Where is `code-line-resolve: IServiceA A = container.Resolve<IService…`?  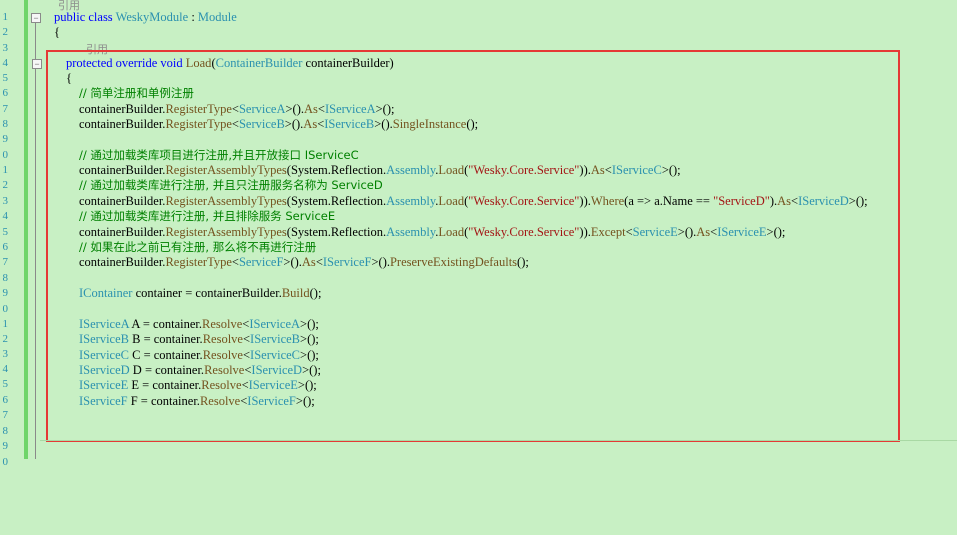
code-line-resolve: IServiceA A = container.Resolve<IService… is located at coordinates (199, 324).